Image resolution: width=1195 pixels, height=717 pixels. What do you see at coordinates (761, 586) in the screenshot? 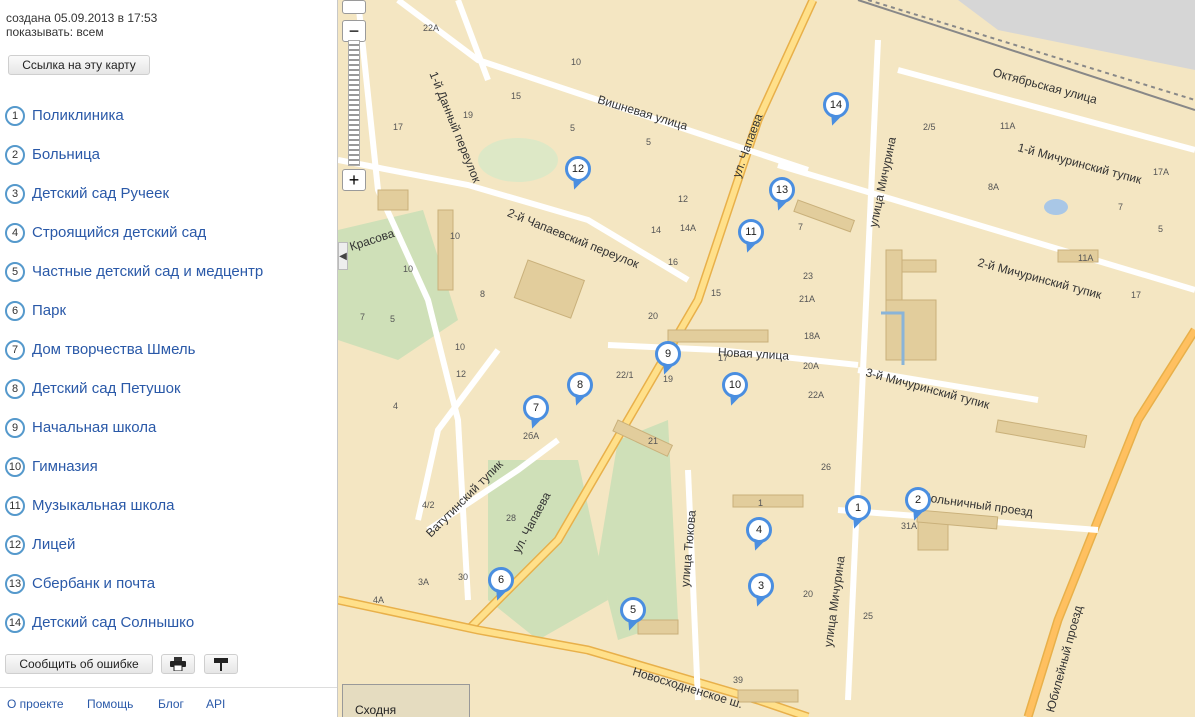
I see `map-marker: 3` at bounding box center [761, 586].